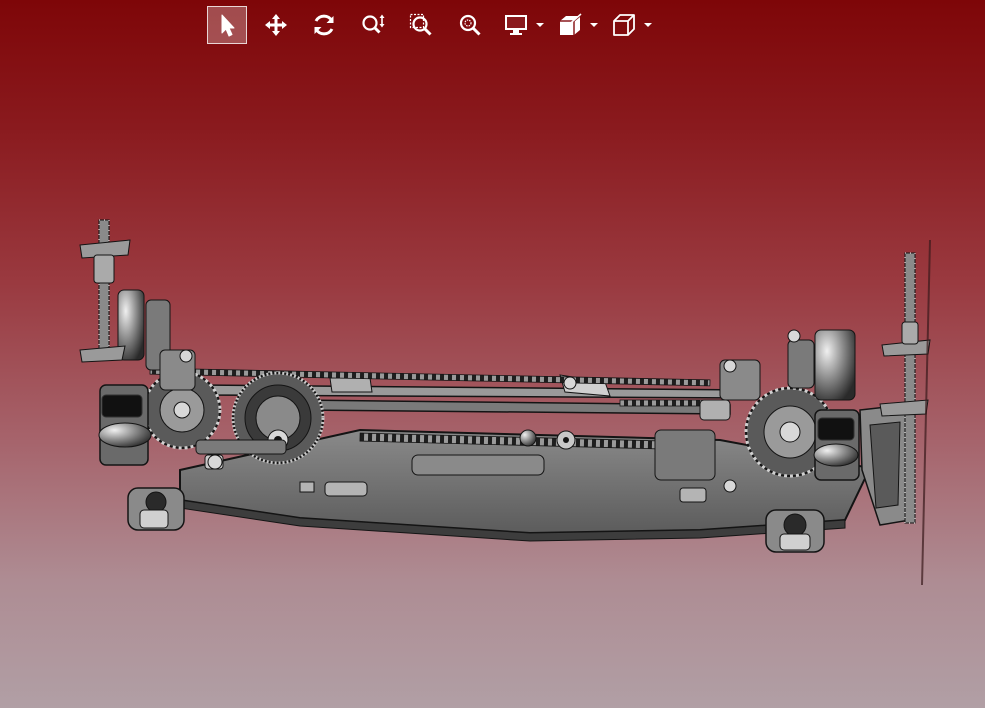  I want to click on standard-views-dropdown, so click(648, 25).